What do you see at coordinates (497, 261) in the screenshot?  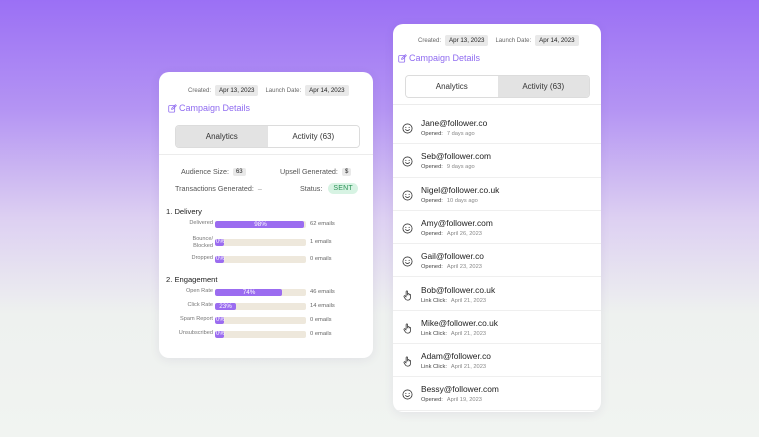 I see `activity-row: Gail@follower.co Opened: April 23, 2023` at bounding box center [497, 261].